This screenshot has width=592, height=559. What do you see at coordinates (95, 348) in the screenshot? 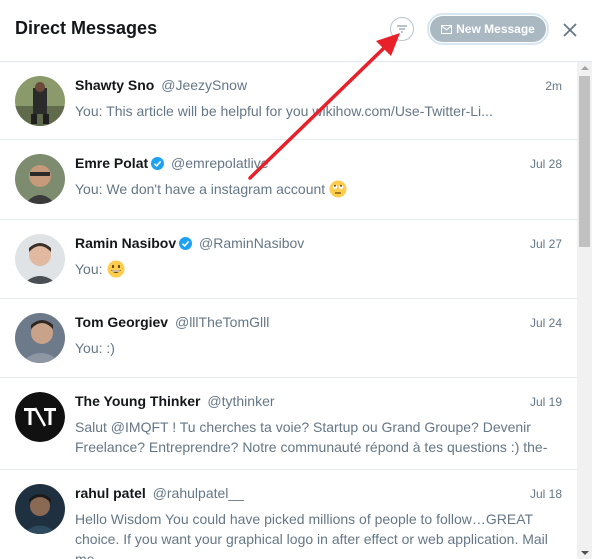
I see `message-preview: You: :)` at bounding box center [95, 348].